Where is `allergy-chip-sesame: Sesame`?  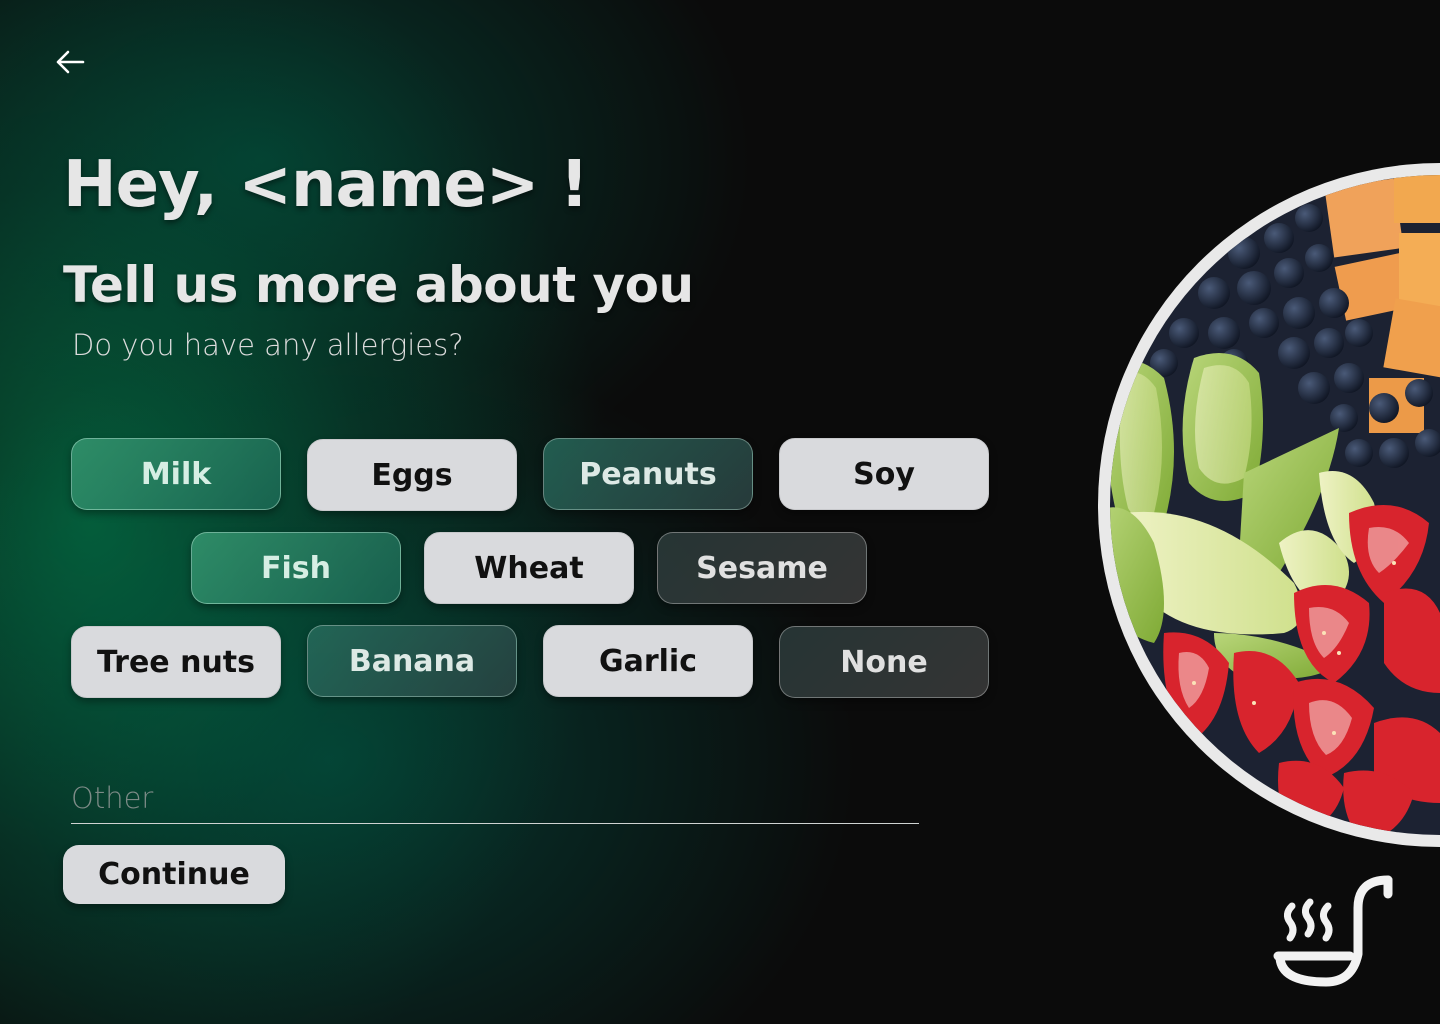
allergy-chip-sesame: Sesame is located at coordinates (762, 568).